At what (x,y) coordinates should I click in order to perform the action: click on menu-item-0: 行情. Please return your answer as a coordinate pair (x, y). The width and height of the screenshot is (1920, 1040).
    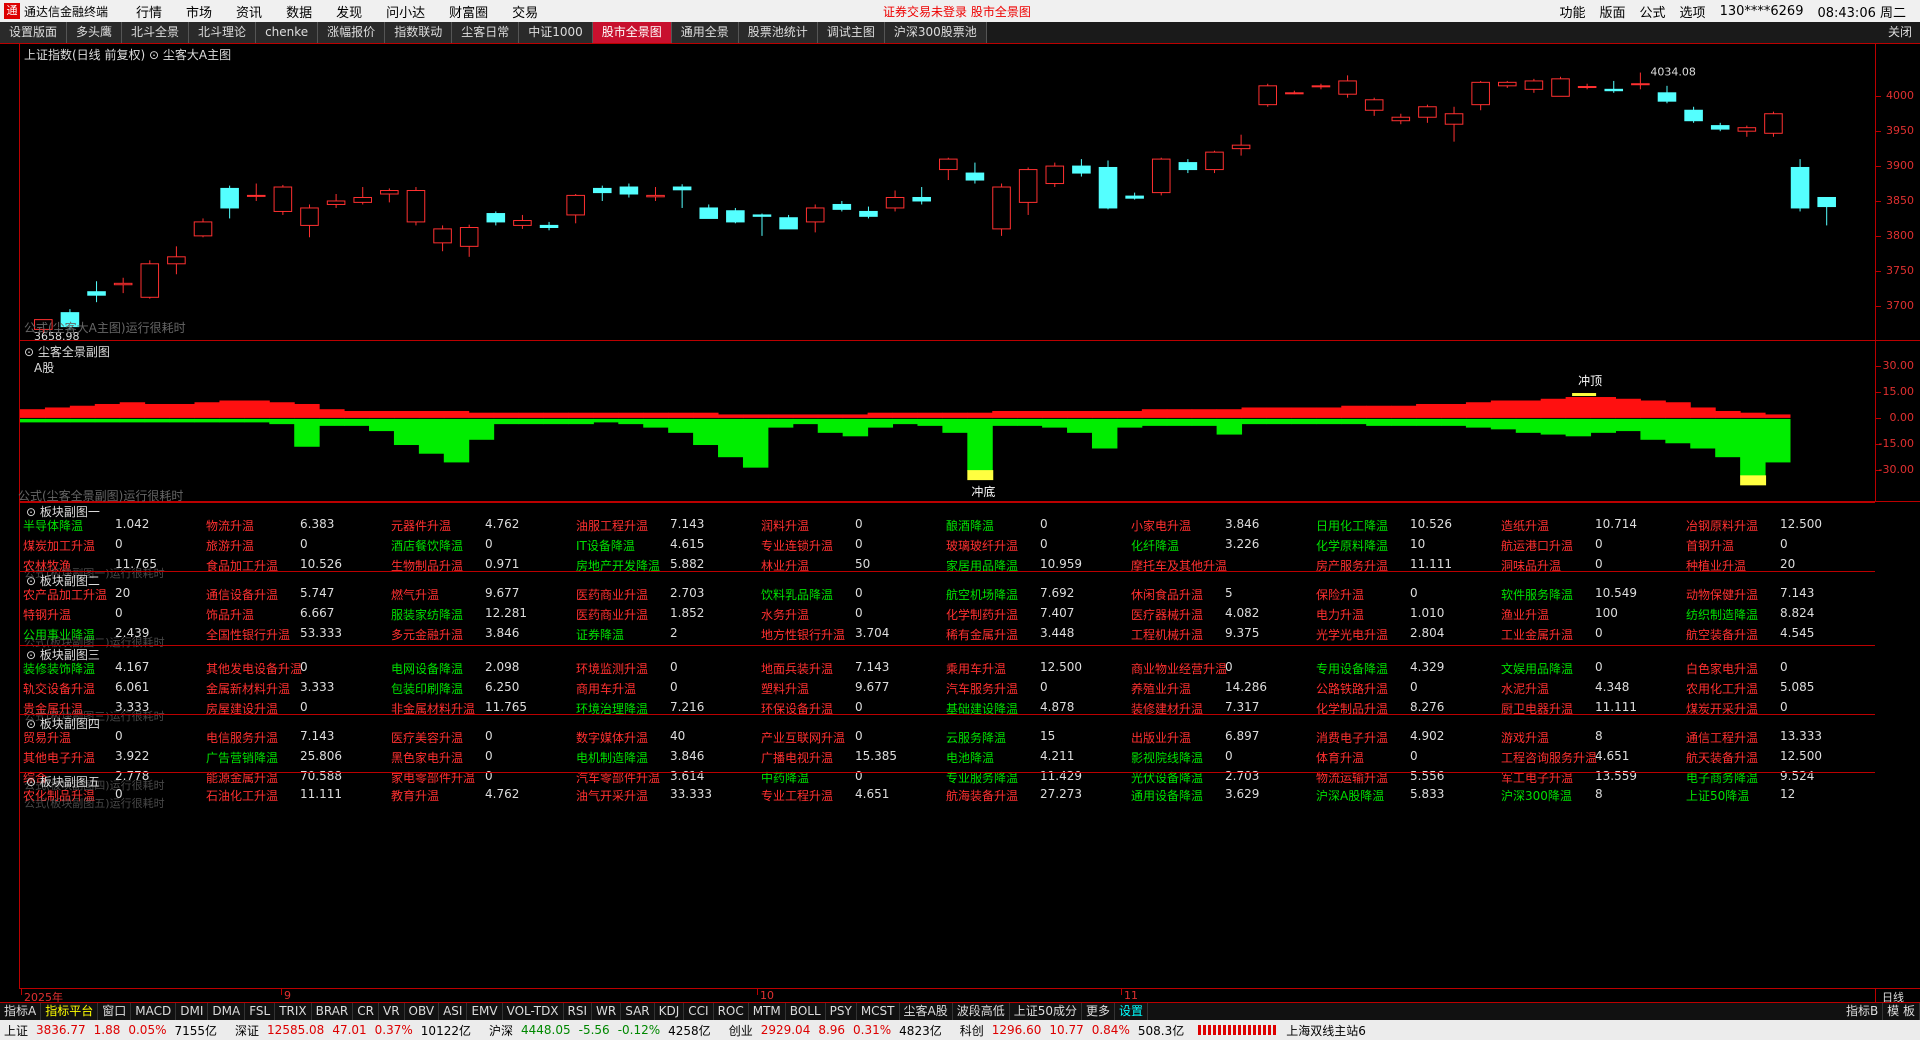
    Looking at the image, I should click on (149, 13).